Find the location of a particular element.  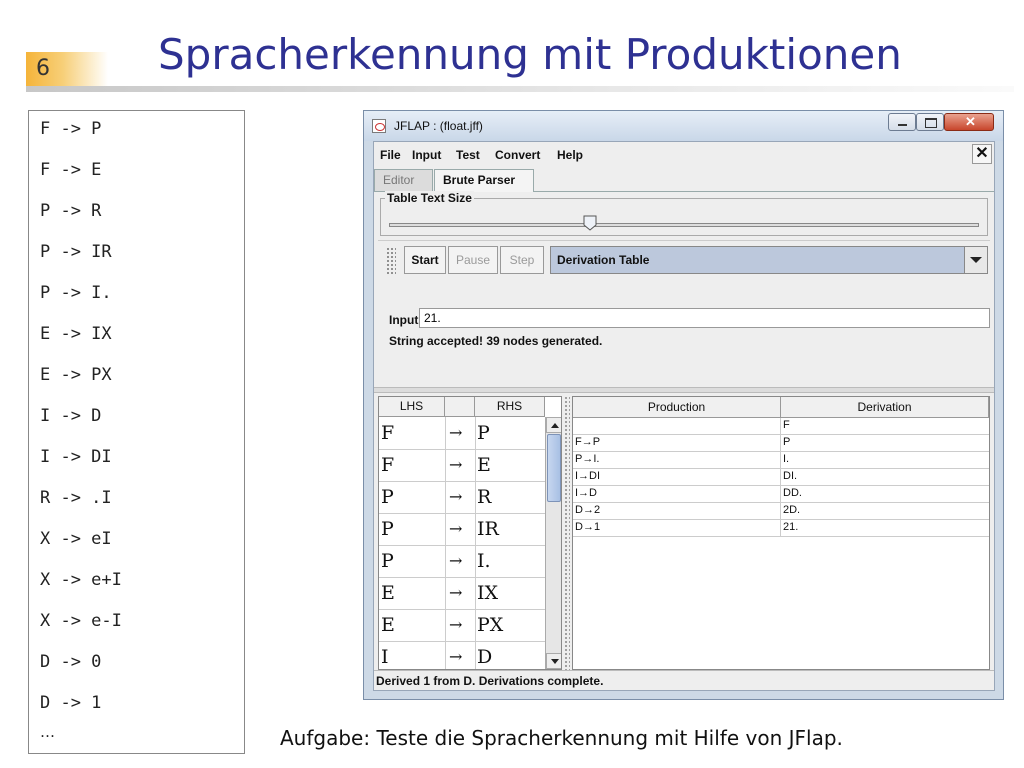

header-derivation: Derivation is located at coordinates (885, 407).